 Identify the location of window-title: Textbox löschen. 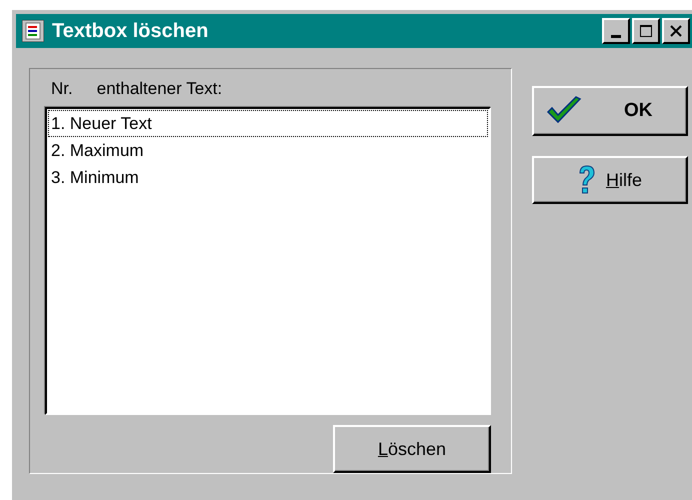
(131, 31).